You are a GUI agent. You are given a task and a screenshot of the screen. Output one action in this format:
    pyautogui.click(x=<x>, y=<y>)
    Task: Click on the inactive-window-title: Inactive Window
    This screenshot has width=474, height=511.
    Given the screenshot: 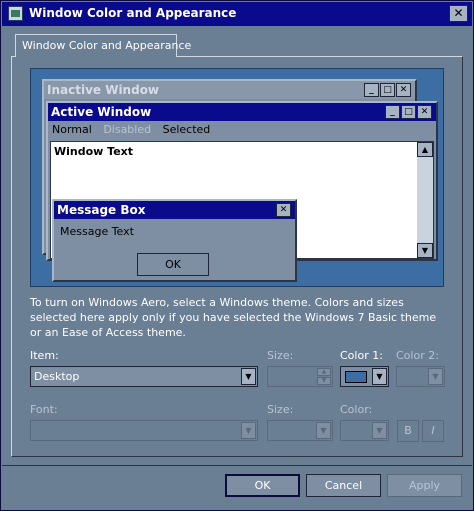 What is the action you would take?
    pyautogui.click(x=229, y=90)
    